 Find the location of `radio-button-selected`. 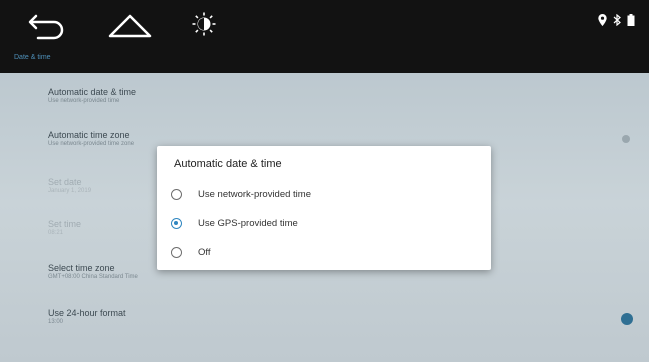

radio-button-selected is located at coordinates (176, 223).